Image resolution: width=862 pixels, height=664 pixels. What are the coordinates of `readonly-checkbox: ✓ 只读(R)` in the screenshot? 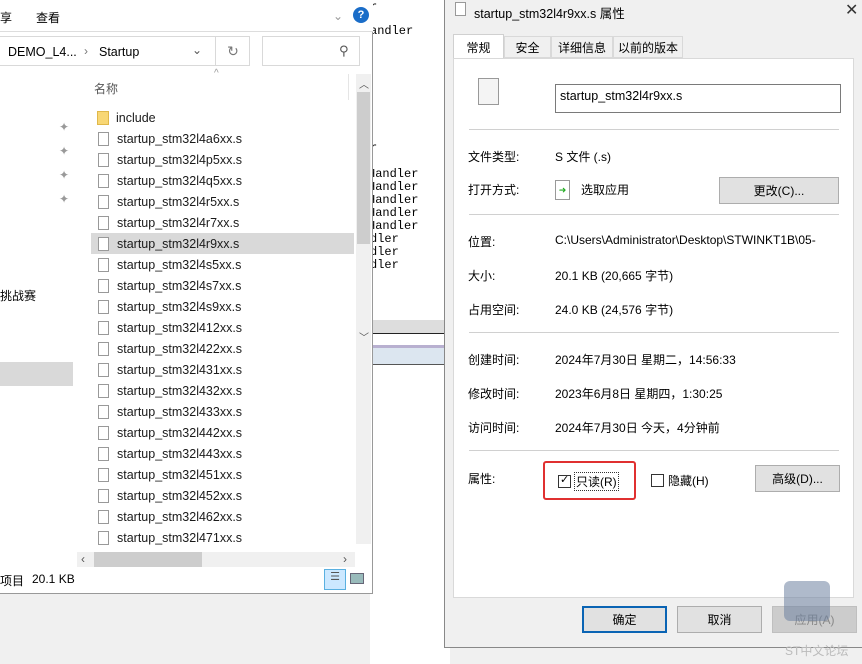 It's located at (588, 481).